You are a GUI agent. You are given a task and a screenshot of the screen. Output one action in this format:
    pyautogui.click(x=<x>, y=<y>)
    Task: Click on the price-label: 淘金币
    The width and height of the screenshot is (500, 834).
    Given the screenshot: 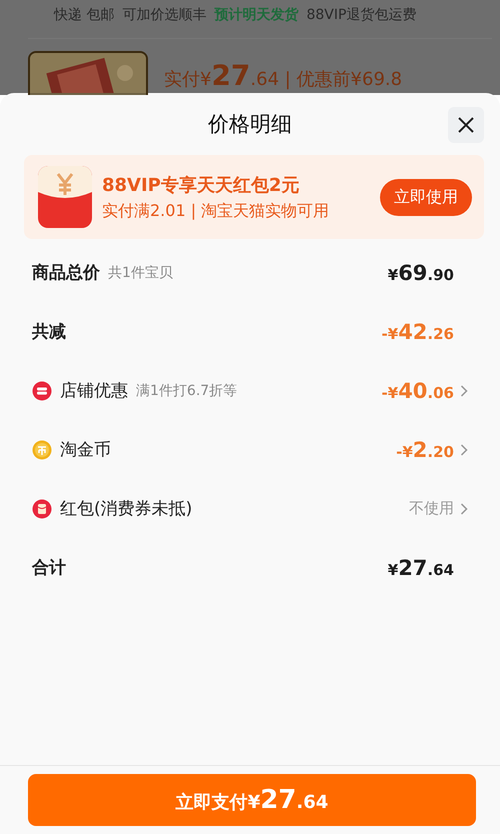 What is the action you would take?
    pyautogui.click(x=85, y=450)
    